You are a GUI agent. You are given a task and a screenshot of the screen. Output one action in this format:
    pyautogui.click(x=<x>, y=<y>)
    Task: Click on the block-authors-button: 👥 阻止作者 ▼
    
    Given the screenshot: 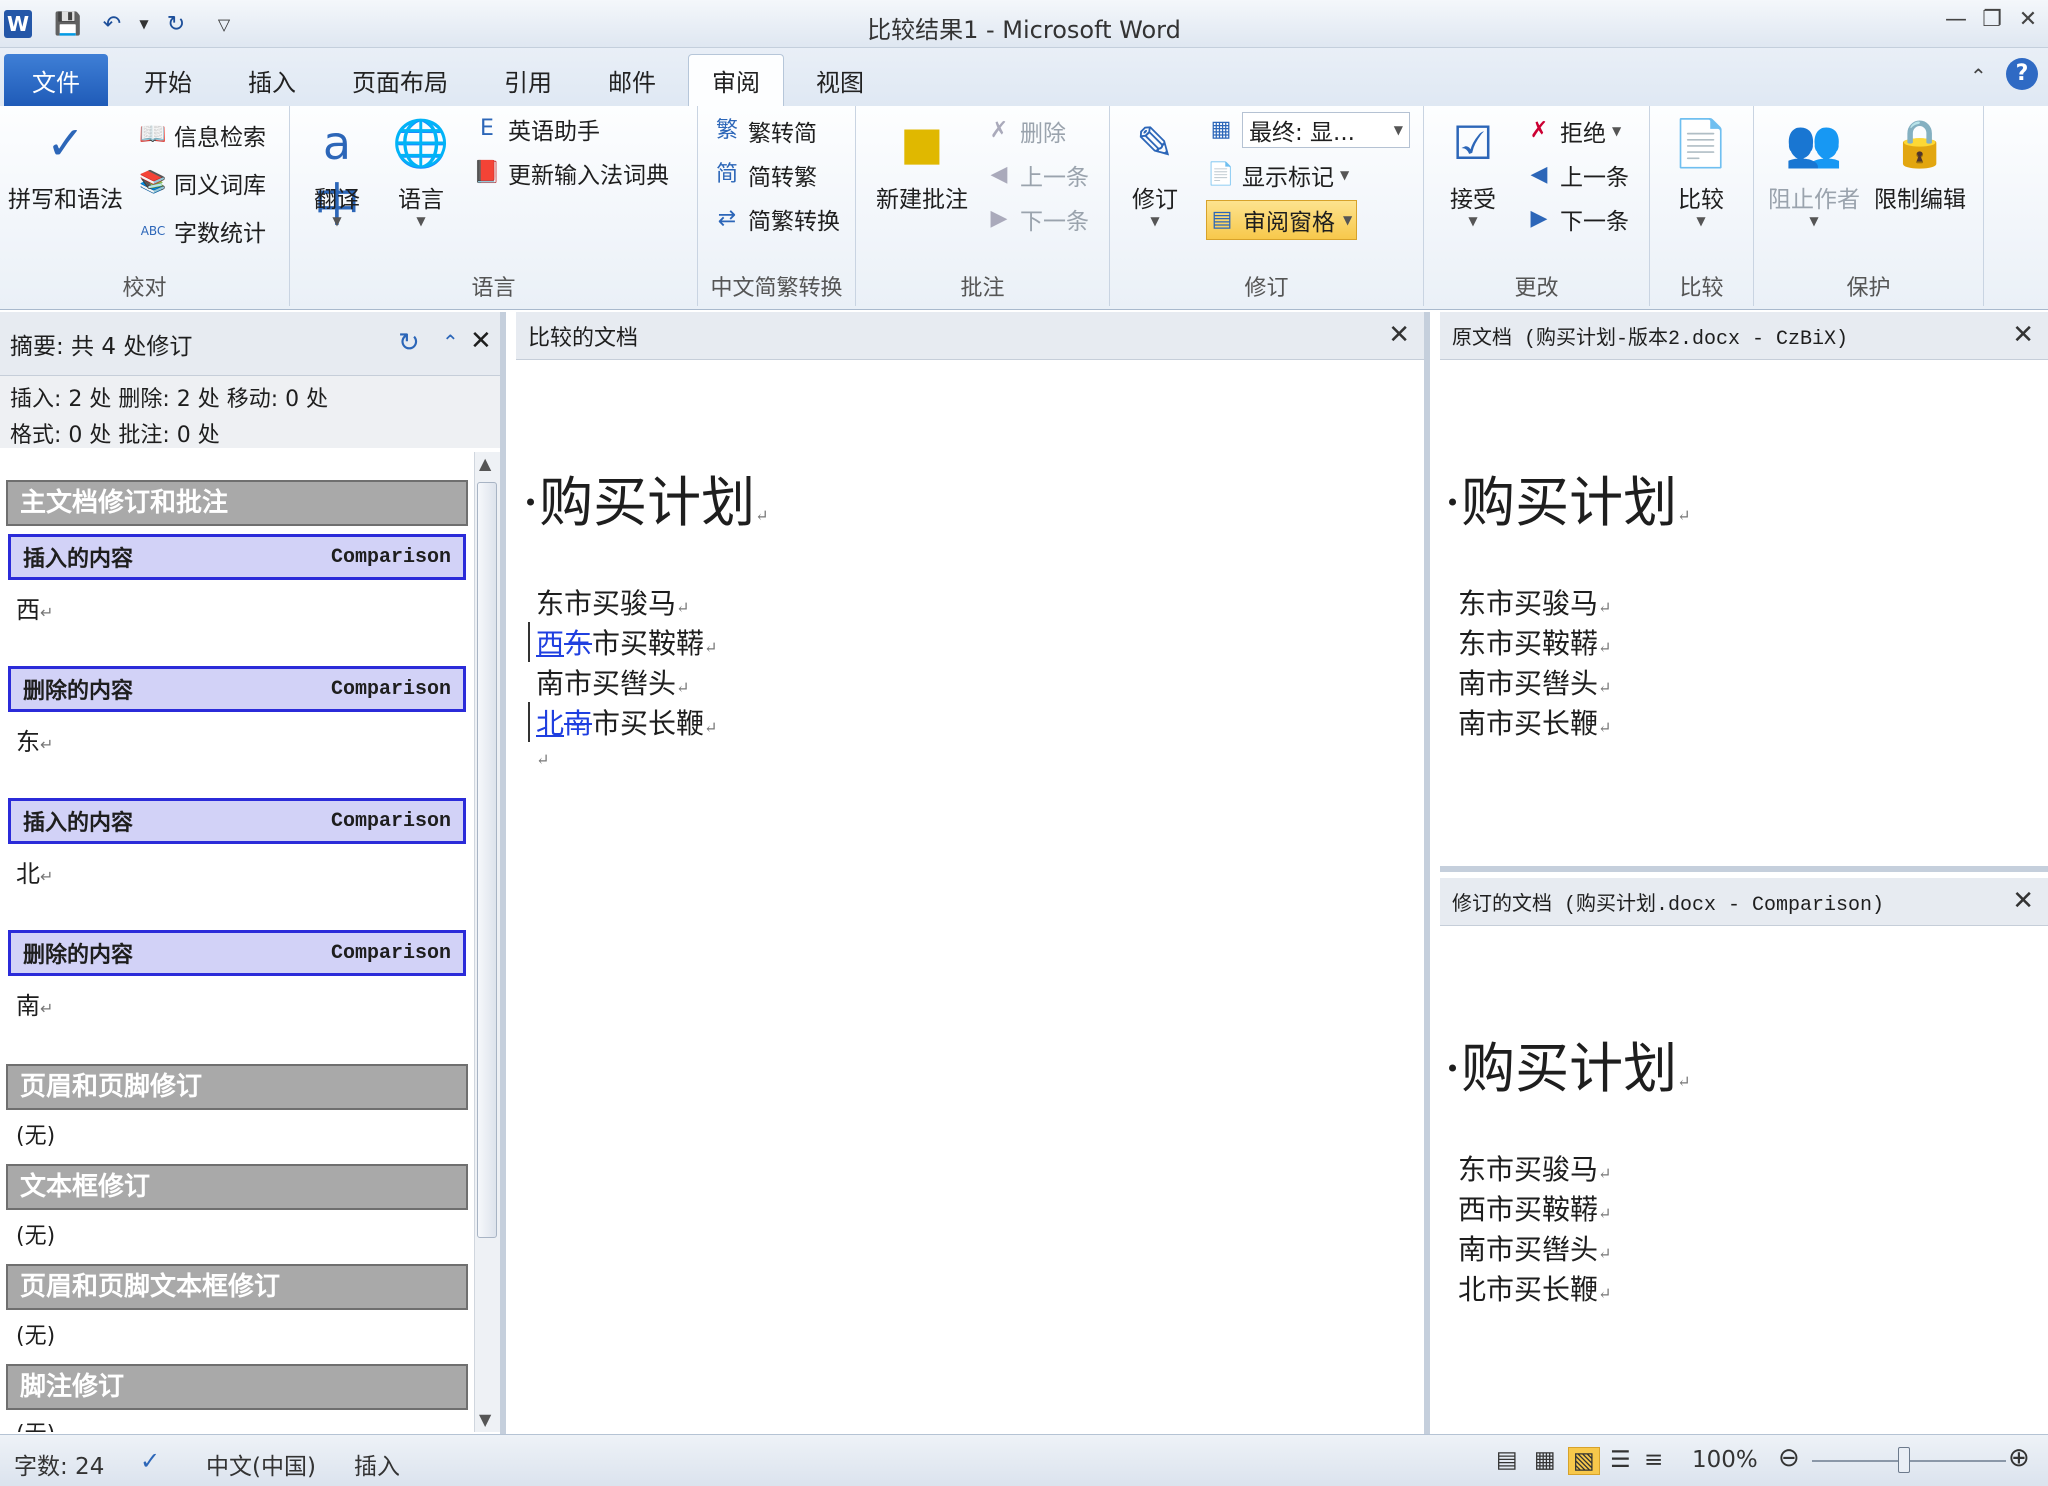 What is the action you would take?
    pyautogui.click(x=1814, y=170)
    